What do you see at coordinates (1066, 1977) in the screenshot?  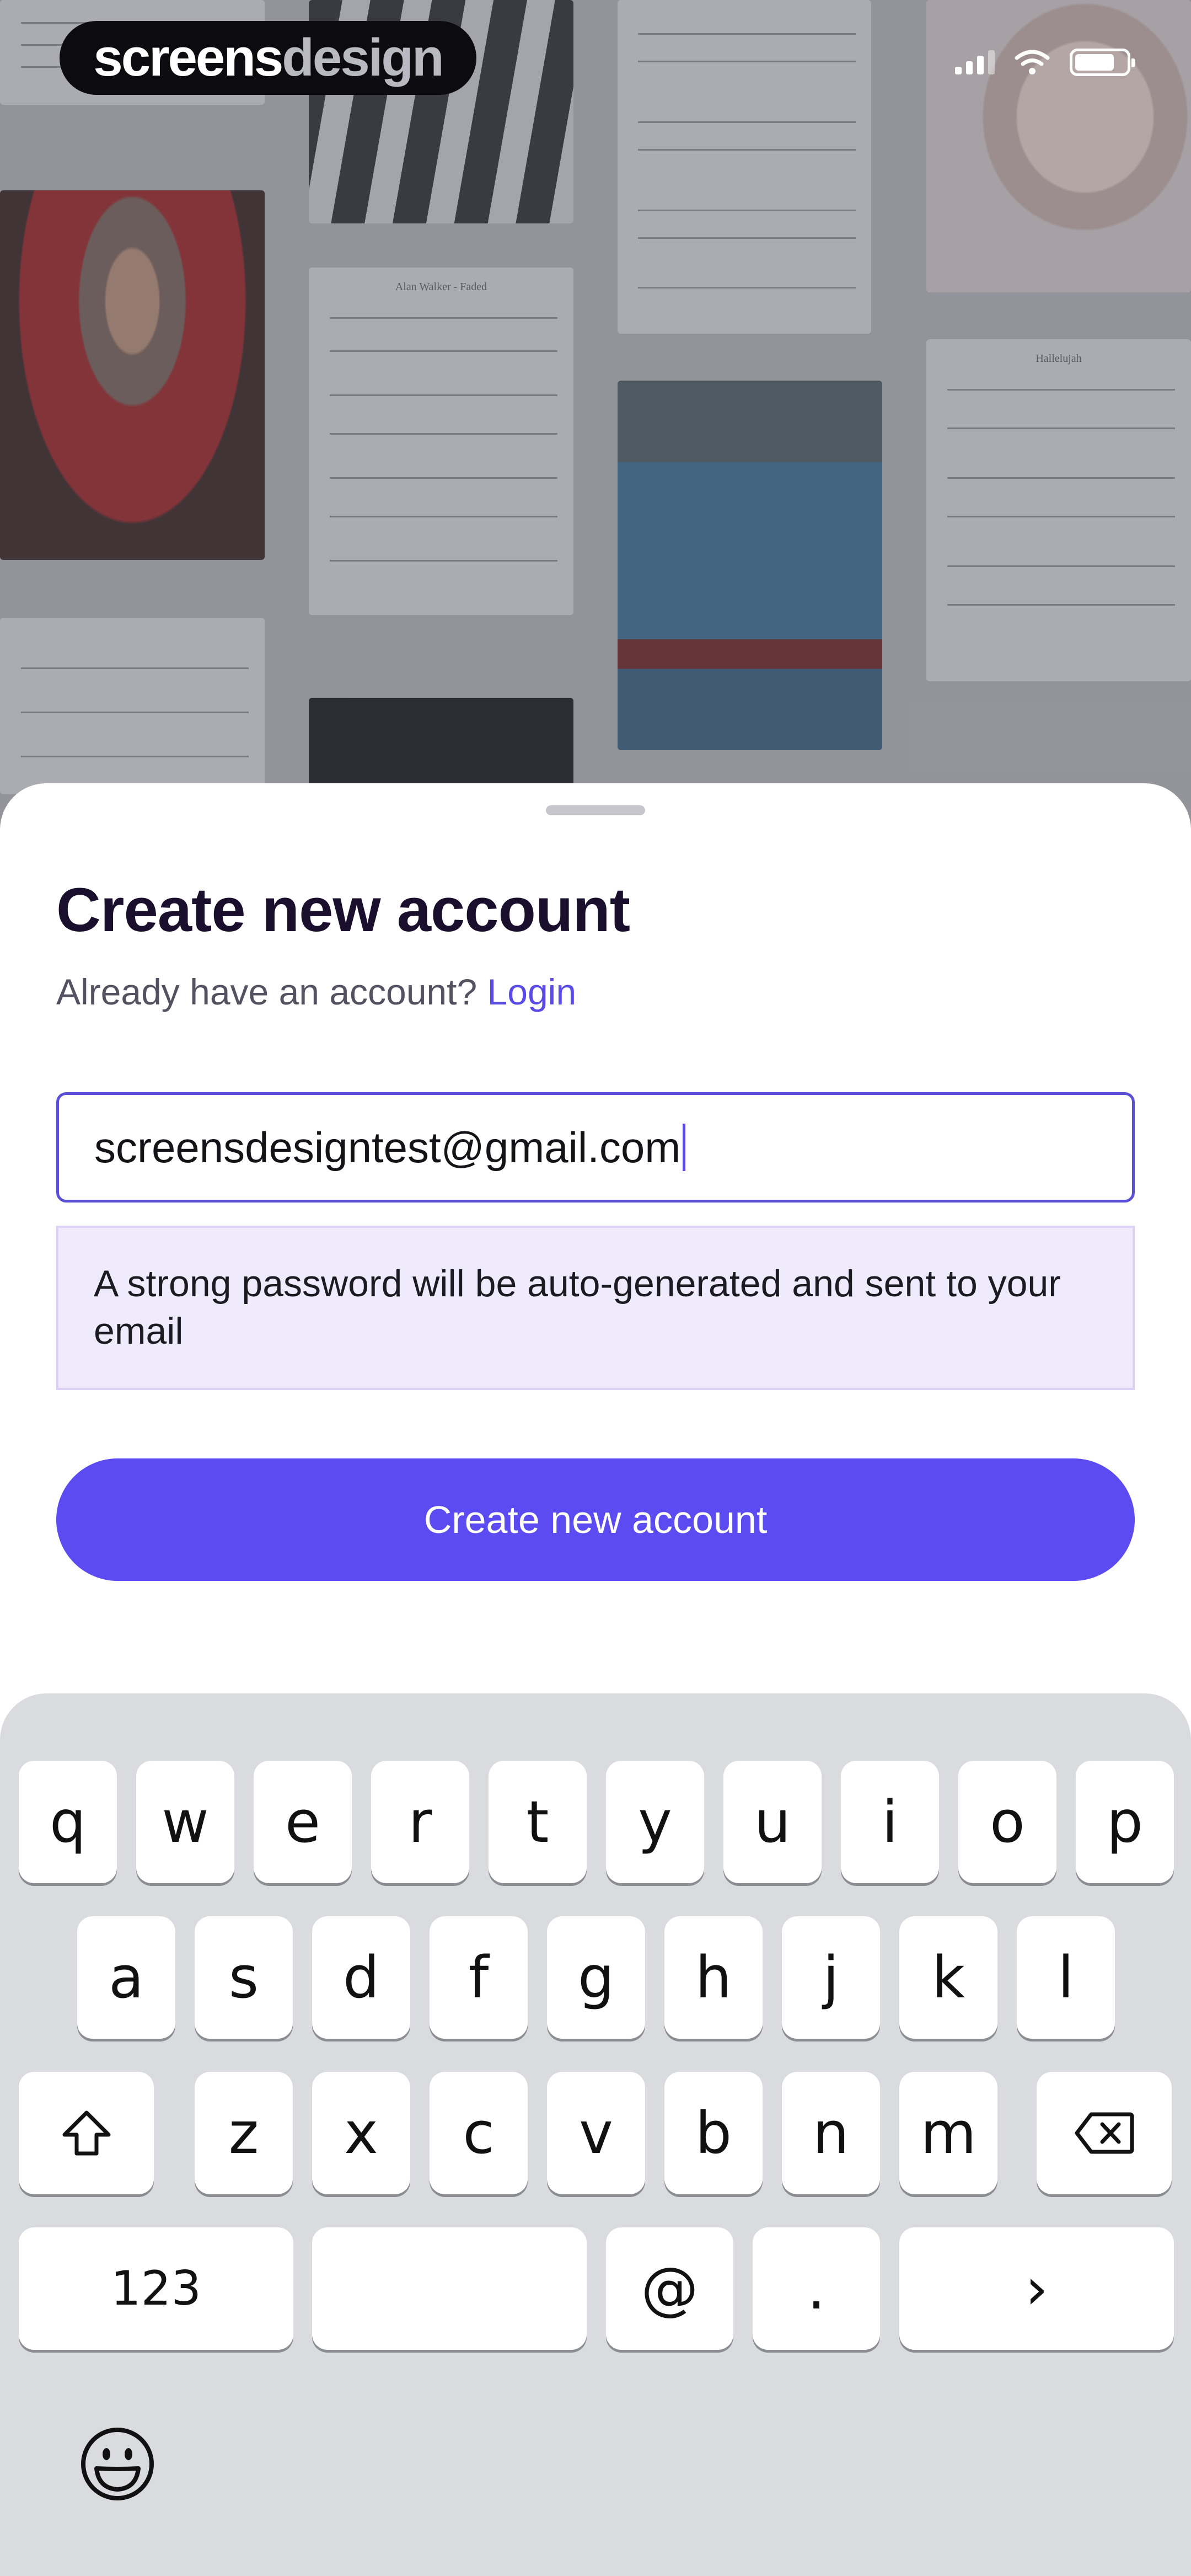 I see `key-l: l` at bounding box center [1066, 1977].